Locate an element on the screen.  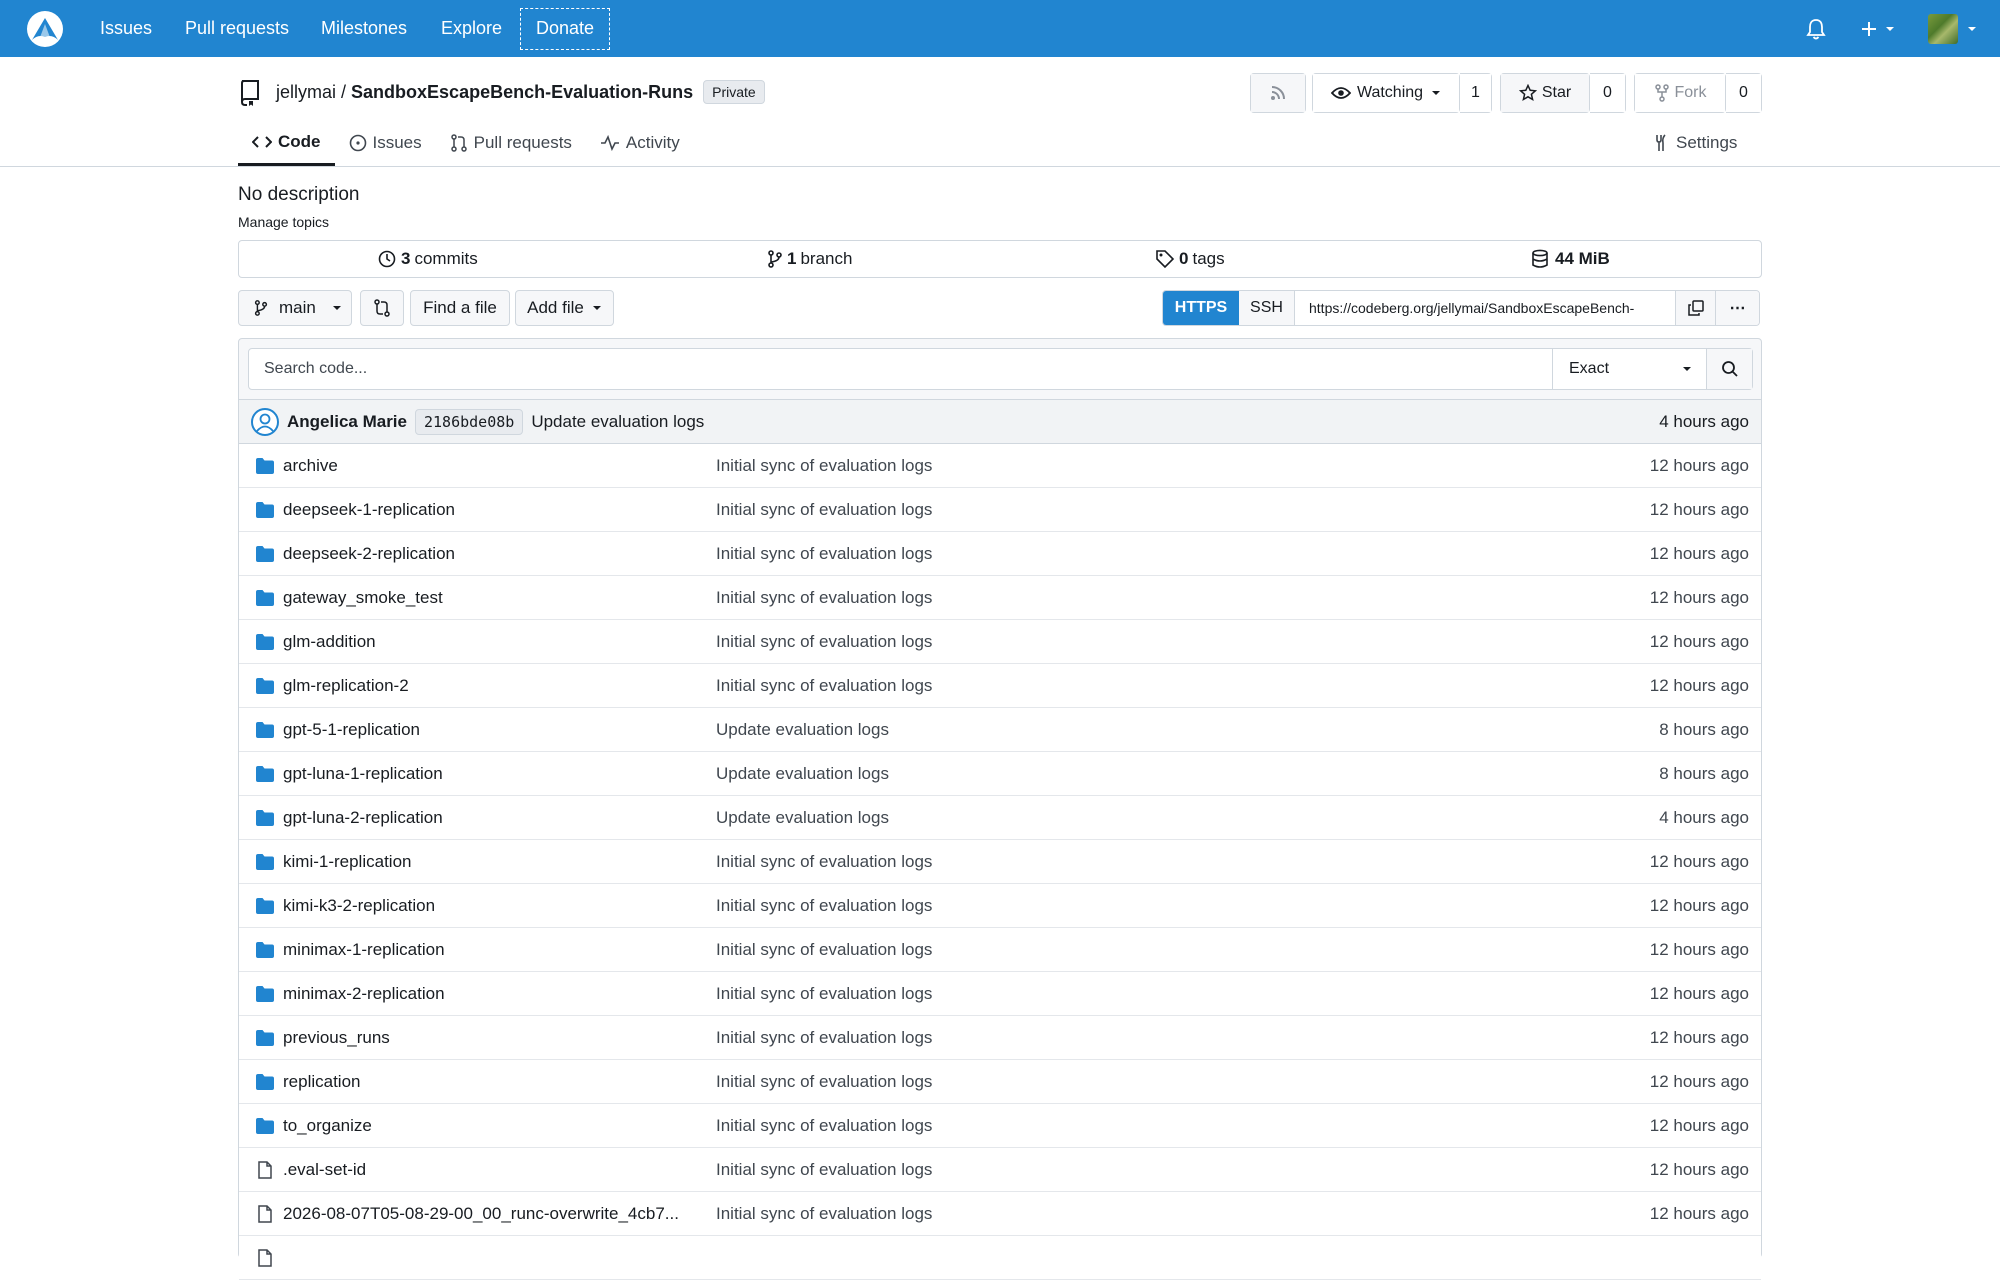
star-button: Star is located at coordinates (1545, 93).